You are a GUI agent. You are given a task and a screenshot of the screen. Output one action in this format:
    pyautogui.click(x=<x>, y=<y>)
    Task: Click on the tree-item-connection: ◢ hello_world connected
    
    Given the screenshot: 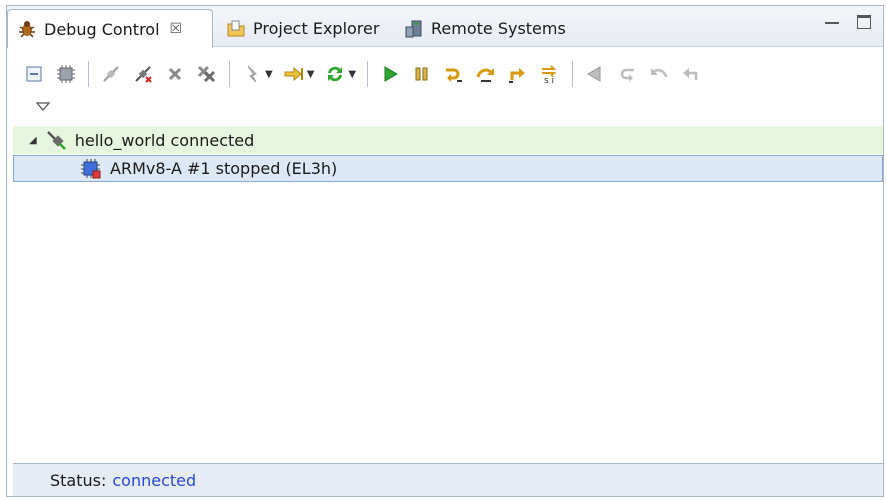 What is the action you would take?
    pyautogui.click(x=448, y=140)
    